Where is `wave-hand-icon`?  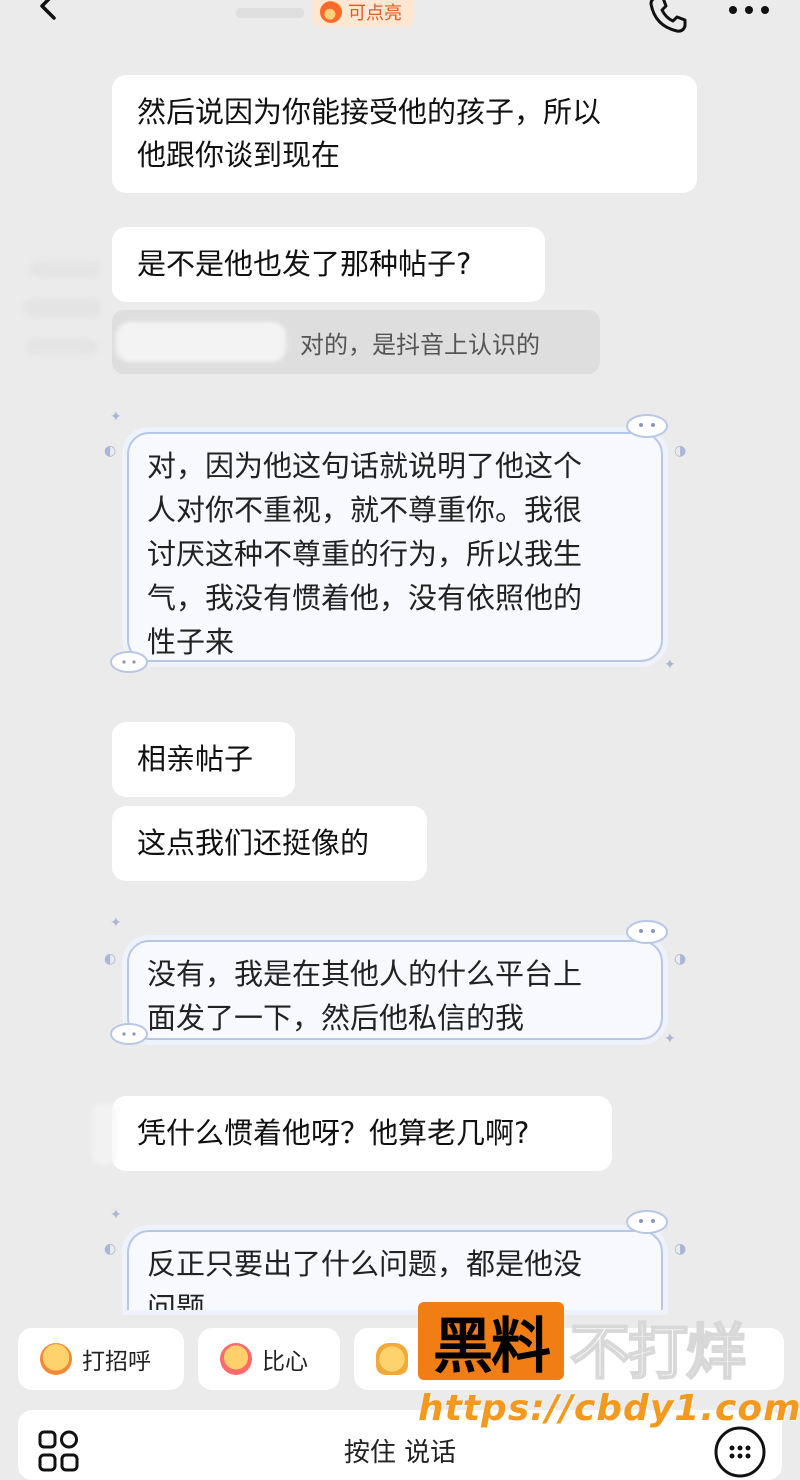
wave-hand-icon is located at coordinates (56, 1359).